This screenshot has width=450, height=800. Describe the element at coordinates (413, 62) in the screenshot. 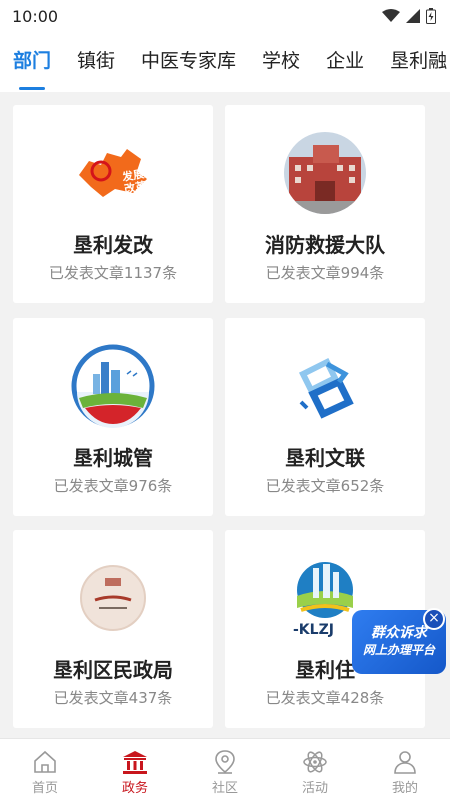

I see `tab-kenli-media: 垦利融` at that location.